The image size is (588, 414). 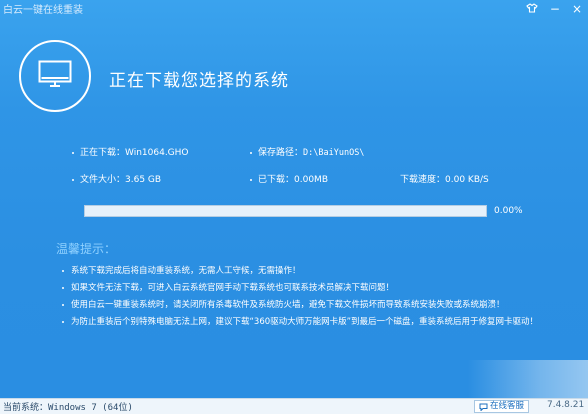 I want to click on current-system-text: 当前系统：Windows 7 (64位), so click(x=68, y=408).